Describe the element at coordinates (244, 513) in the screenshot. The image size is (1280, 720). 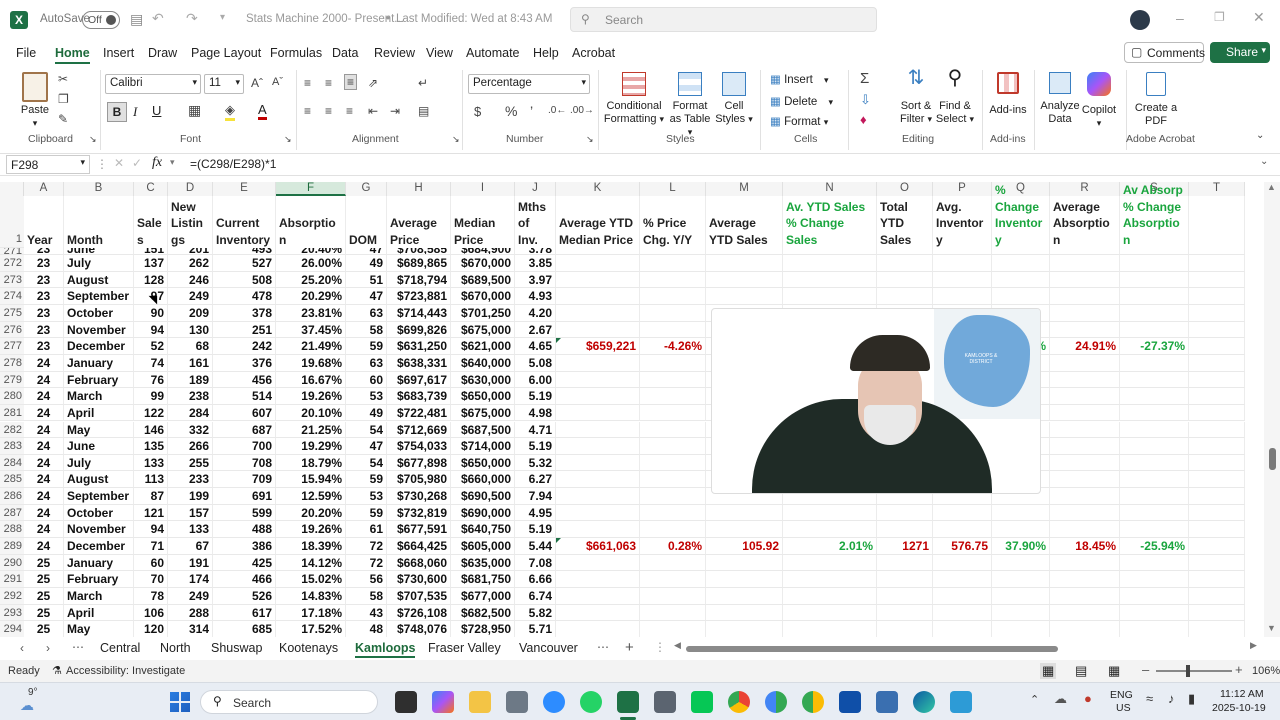
I see `cell-e: 599` at that location.